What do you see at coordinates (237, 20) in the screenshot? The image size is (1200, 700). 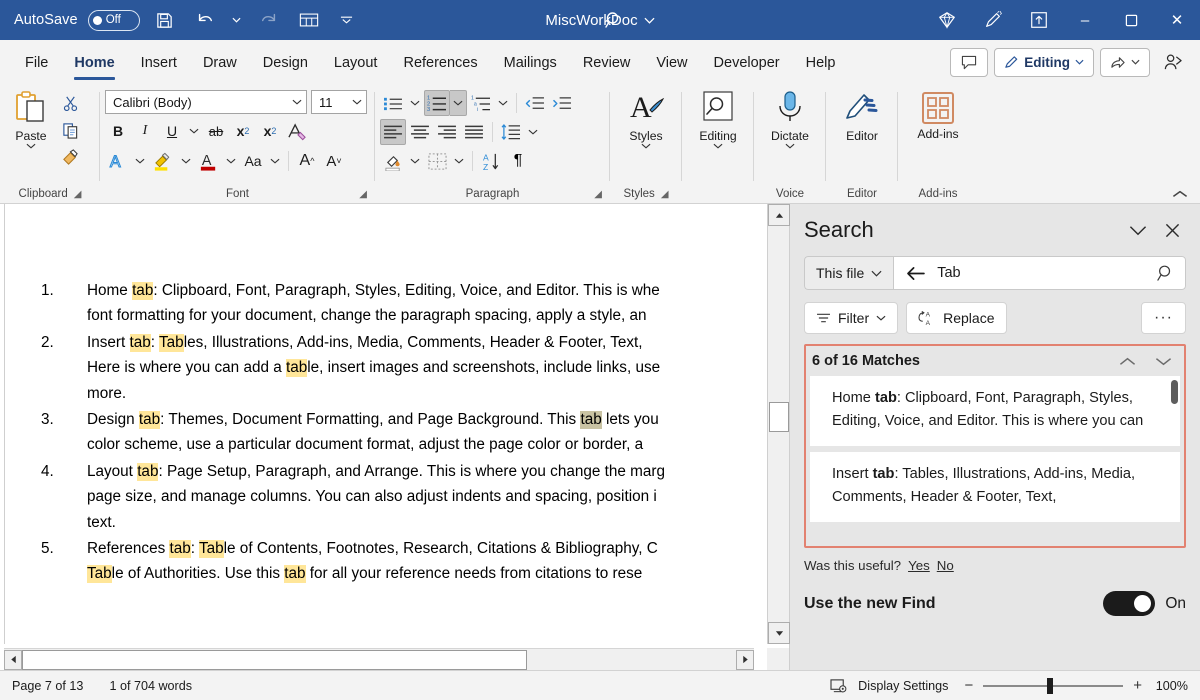 I see `undo-dropdown-caret-icon` at bounding box center [237, 20].